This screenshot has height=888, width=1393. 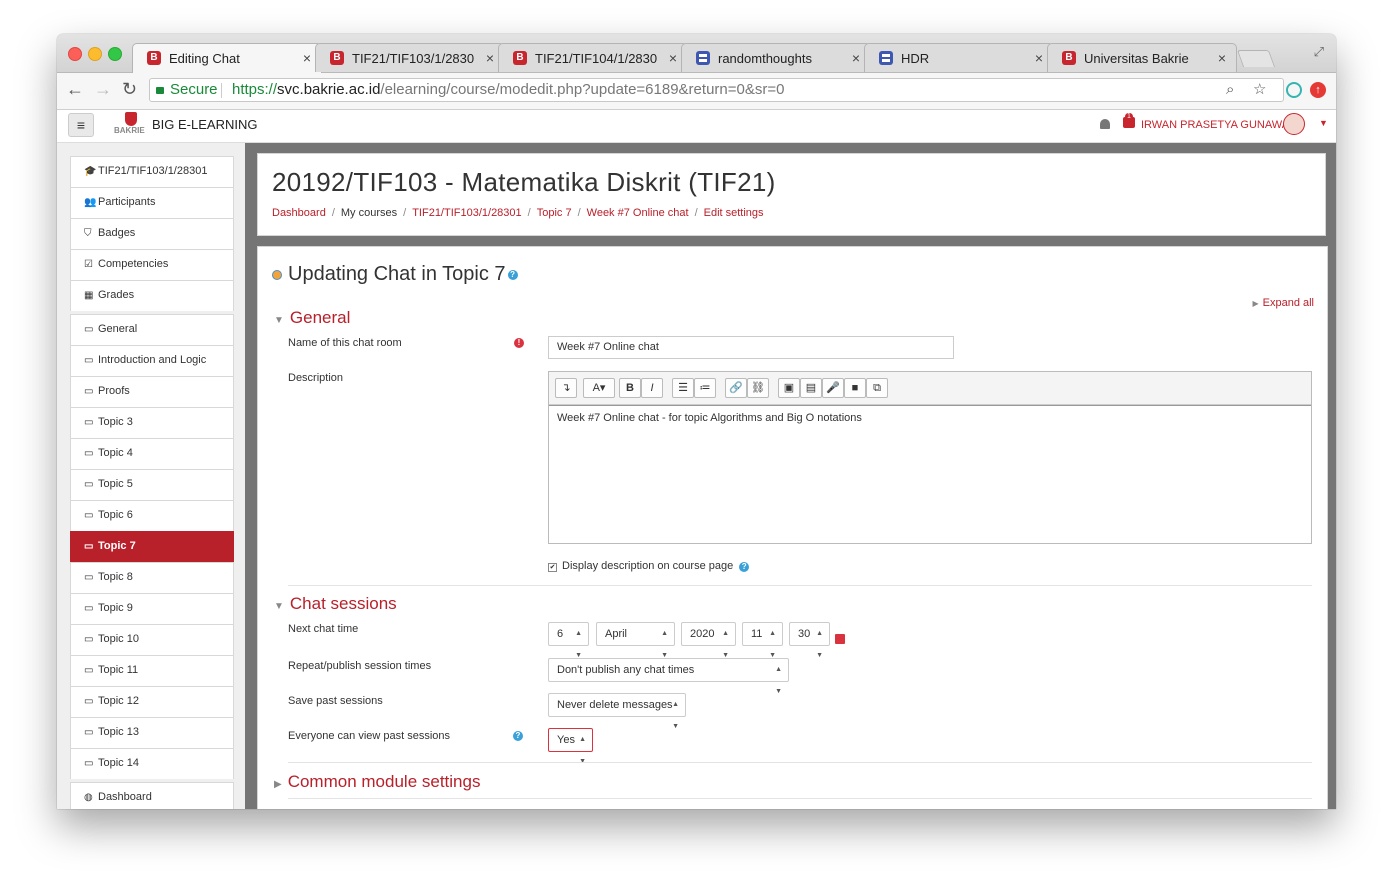 I want to click on chat-name-input: Week #7 Online chat, so click(x=751, y=347).